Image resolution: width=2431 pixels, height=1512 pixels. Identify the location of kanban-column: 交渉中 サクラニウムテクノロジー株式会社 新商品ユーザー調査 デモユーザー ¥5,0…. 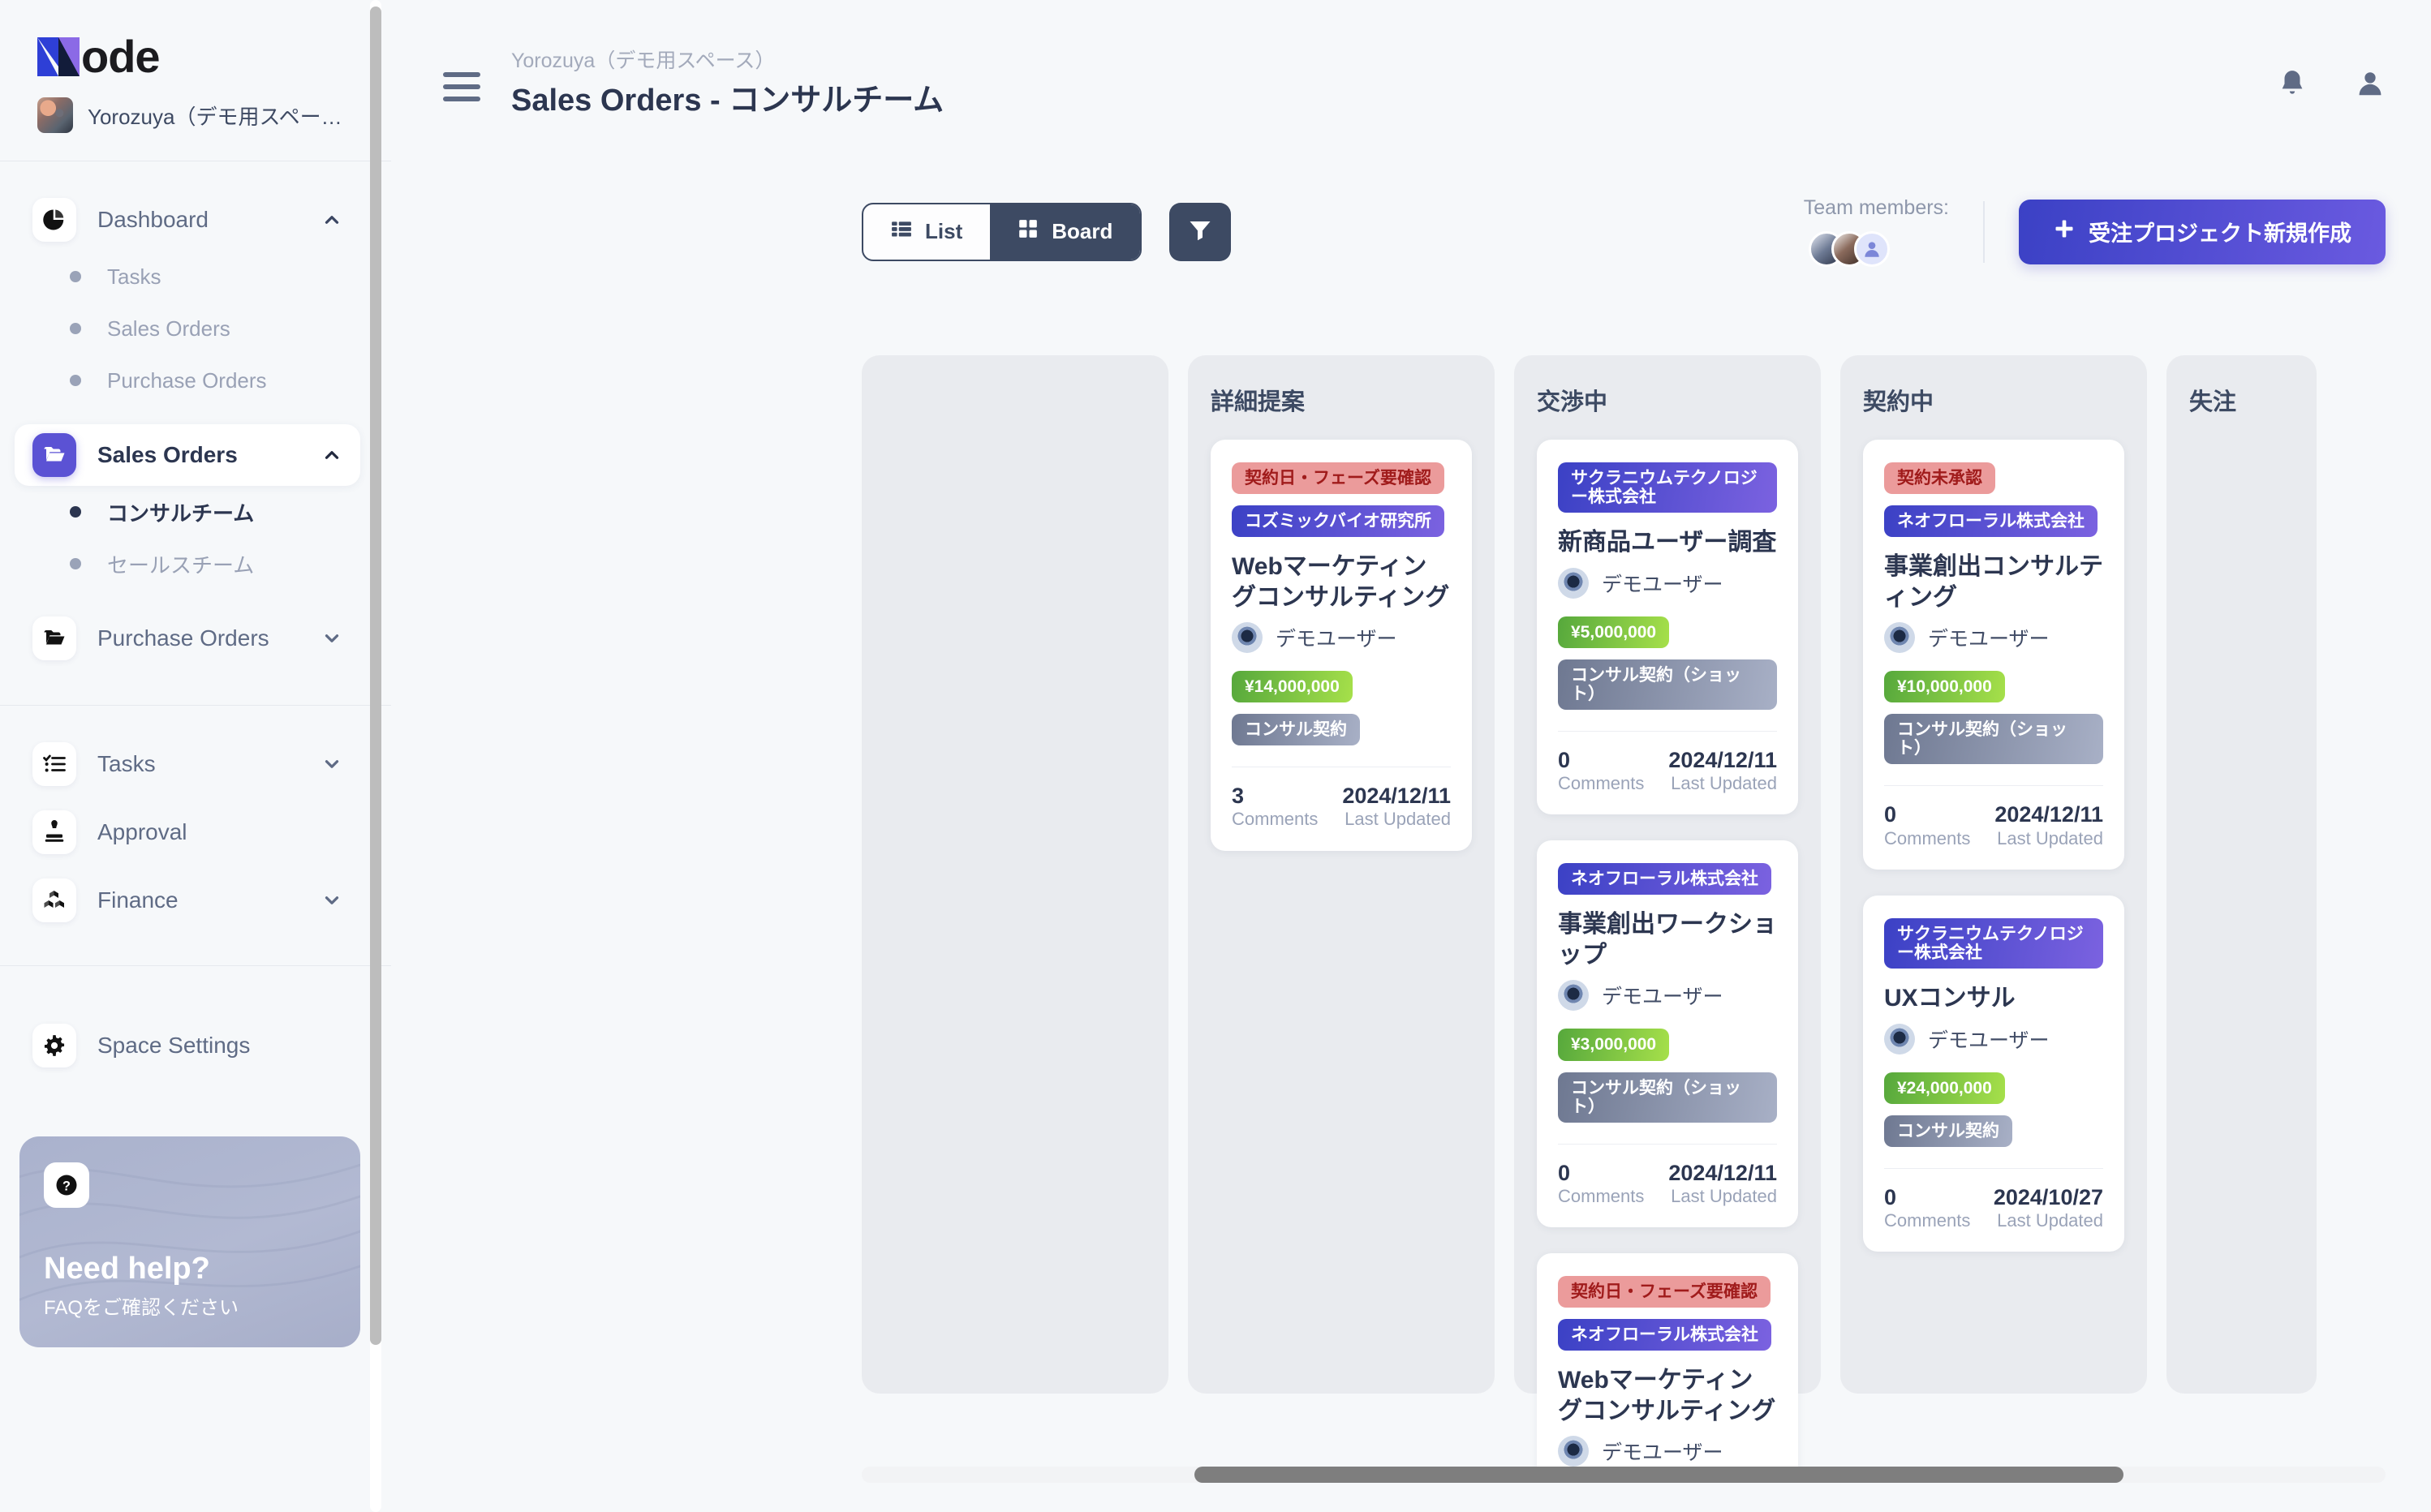
(1667, 911).